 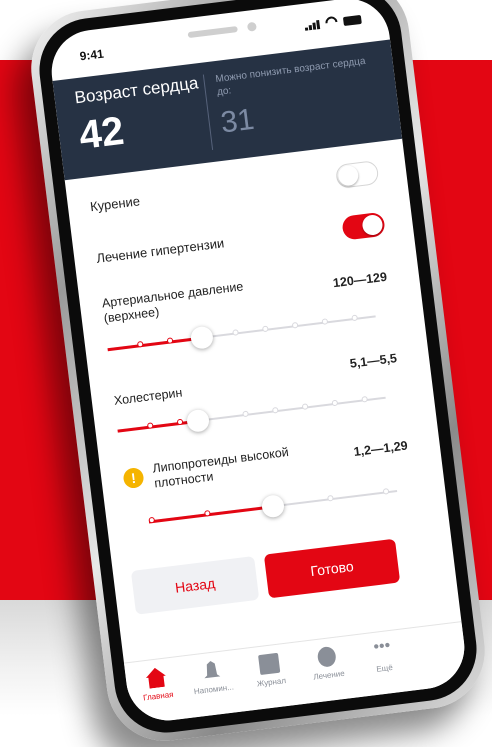 I want to click on hypertension-label: Лечение гипертензии, so click(x=160, y=250).